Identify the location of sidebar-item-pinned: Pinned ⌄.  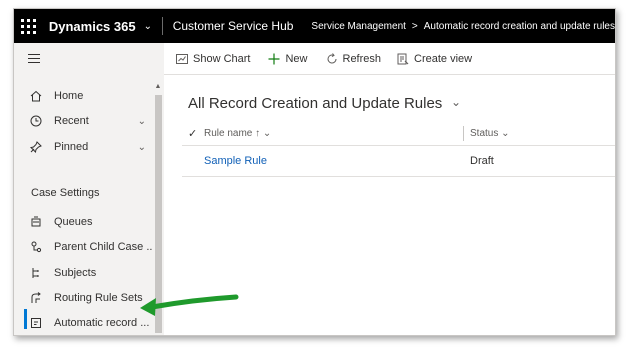
(83, 147).